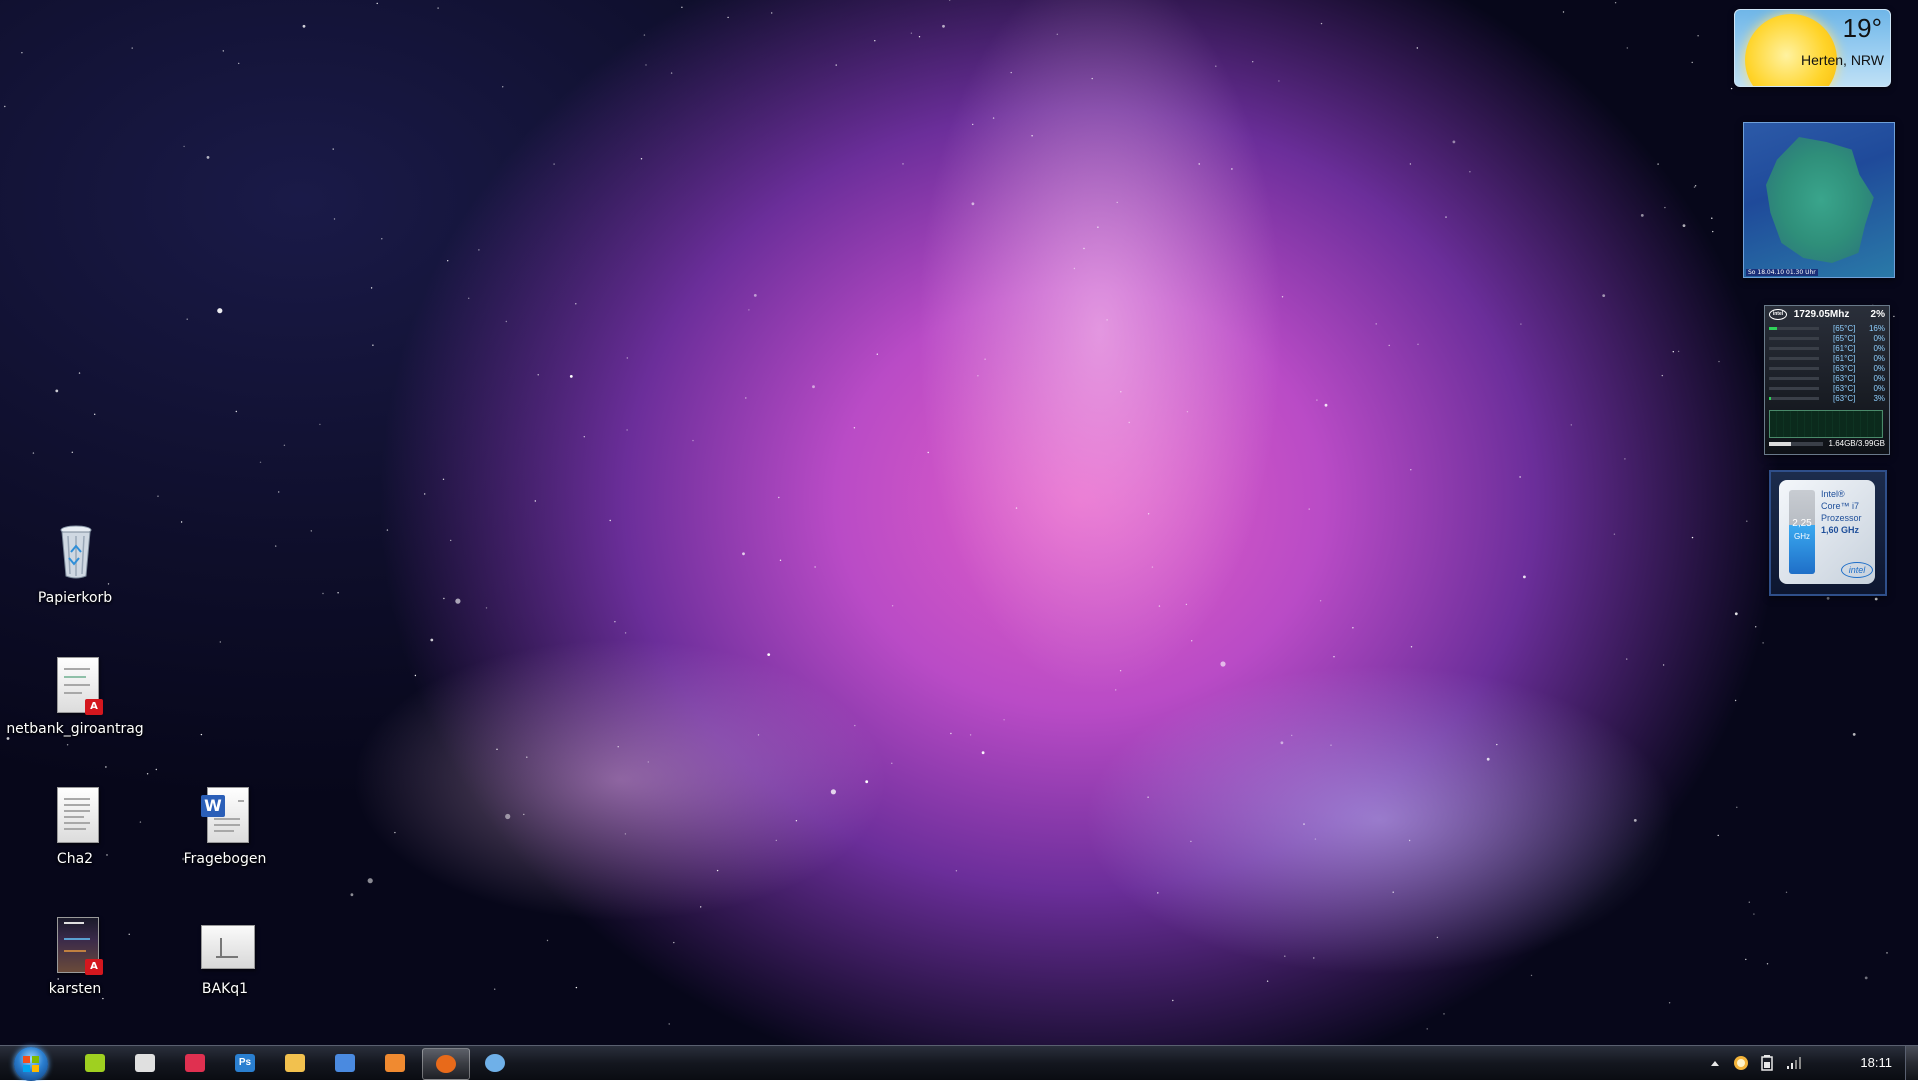  What do you see at coordinates (1821, 315) in the screenshot?
I see `cpu-frequency: 1729.05Mhz` at bounding box center [1821, 315].